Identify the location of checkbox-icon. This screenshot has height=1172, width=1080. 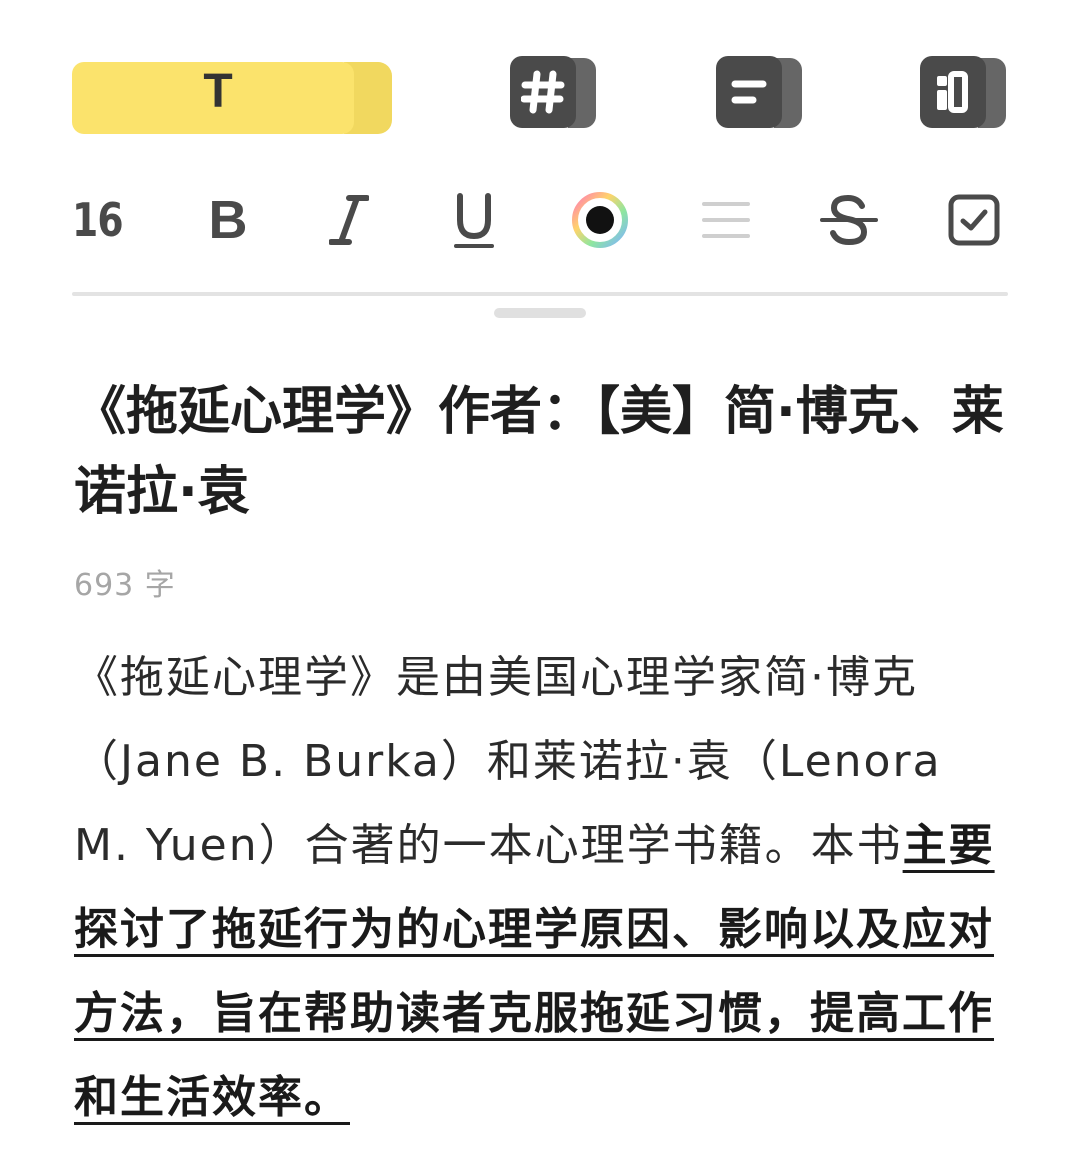
(974, 220).